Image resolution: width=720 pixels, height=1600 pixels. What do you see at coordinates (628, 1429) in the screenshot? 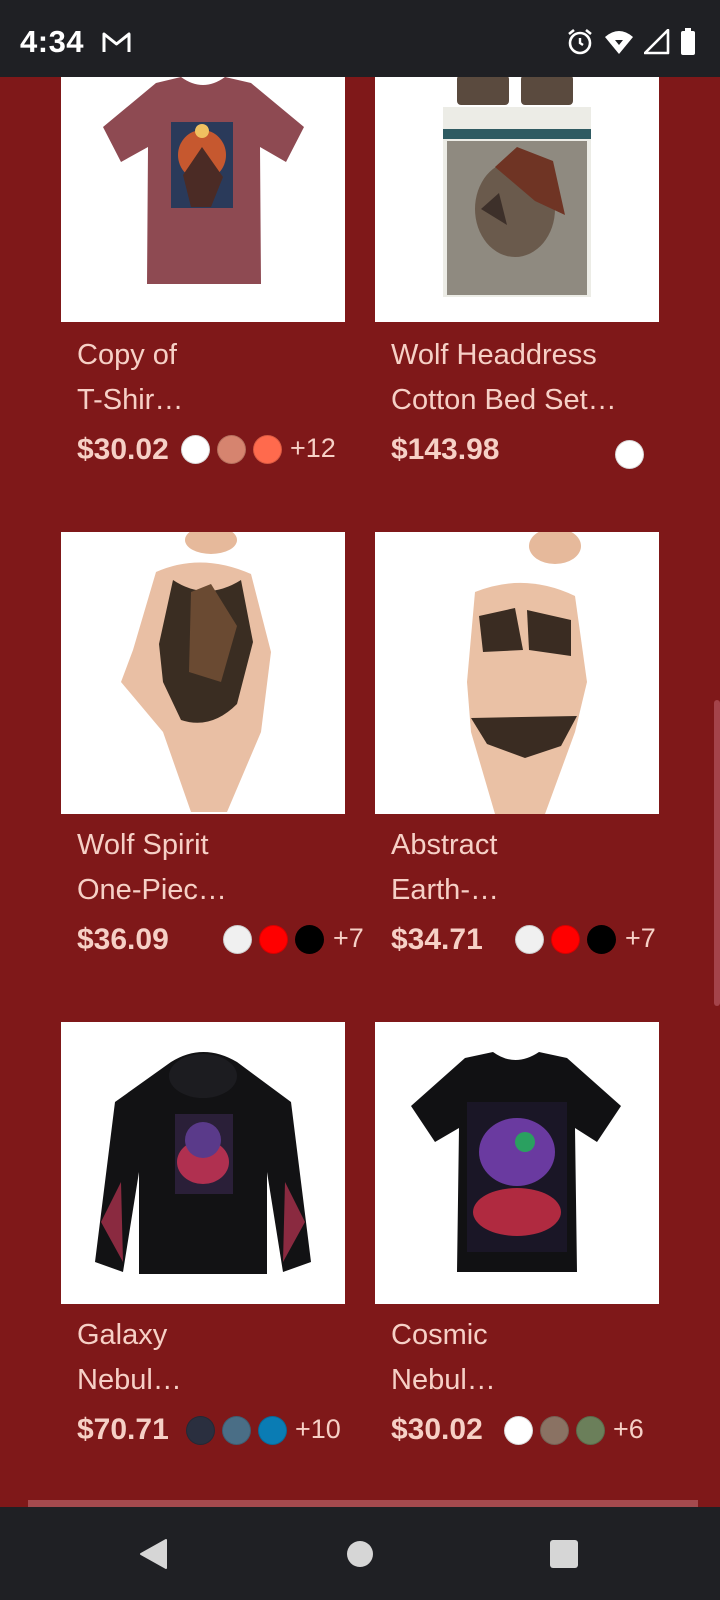
I see `more-colors-count: +6` at bounding box center [628, 1429].